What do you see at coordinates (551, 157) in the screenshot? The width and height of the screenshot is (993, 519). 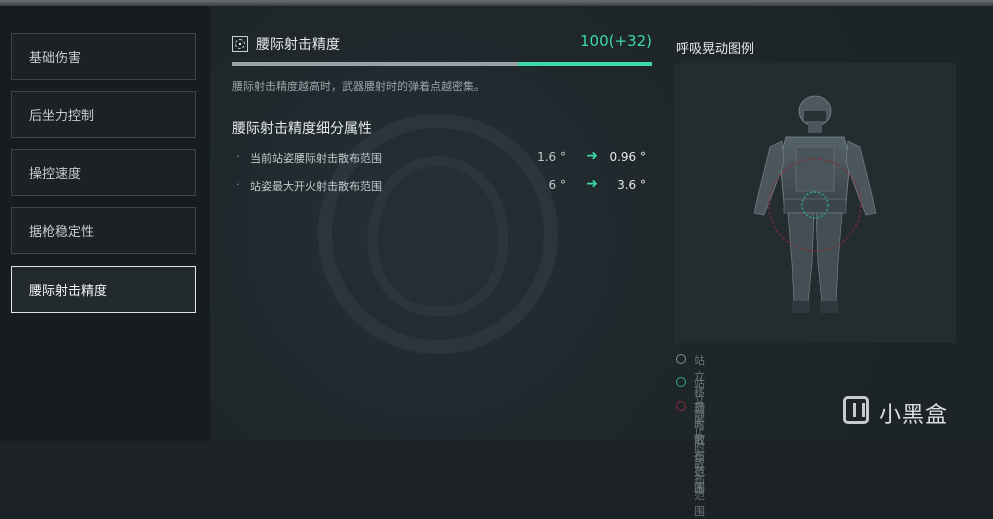 I see `attribute-old-value: 1.6 °` at bounding box center [551, 157].